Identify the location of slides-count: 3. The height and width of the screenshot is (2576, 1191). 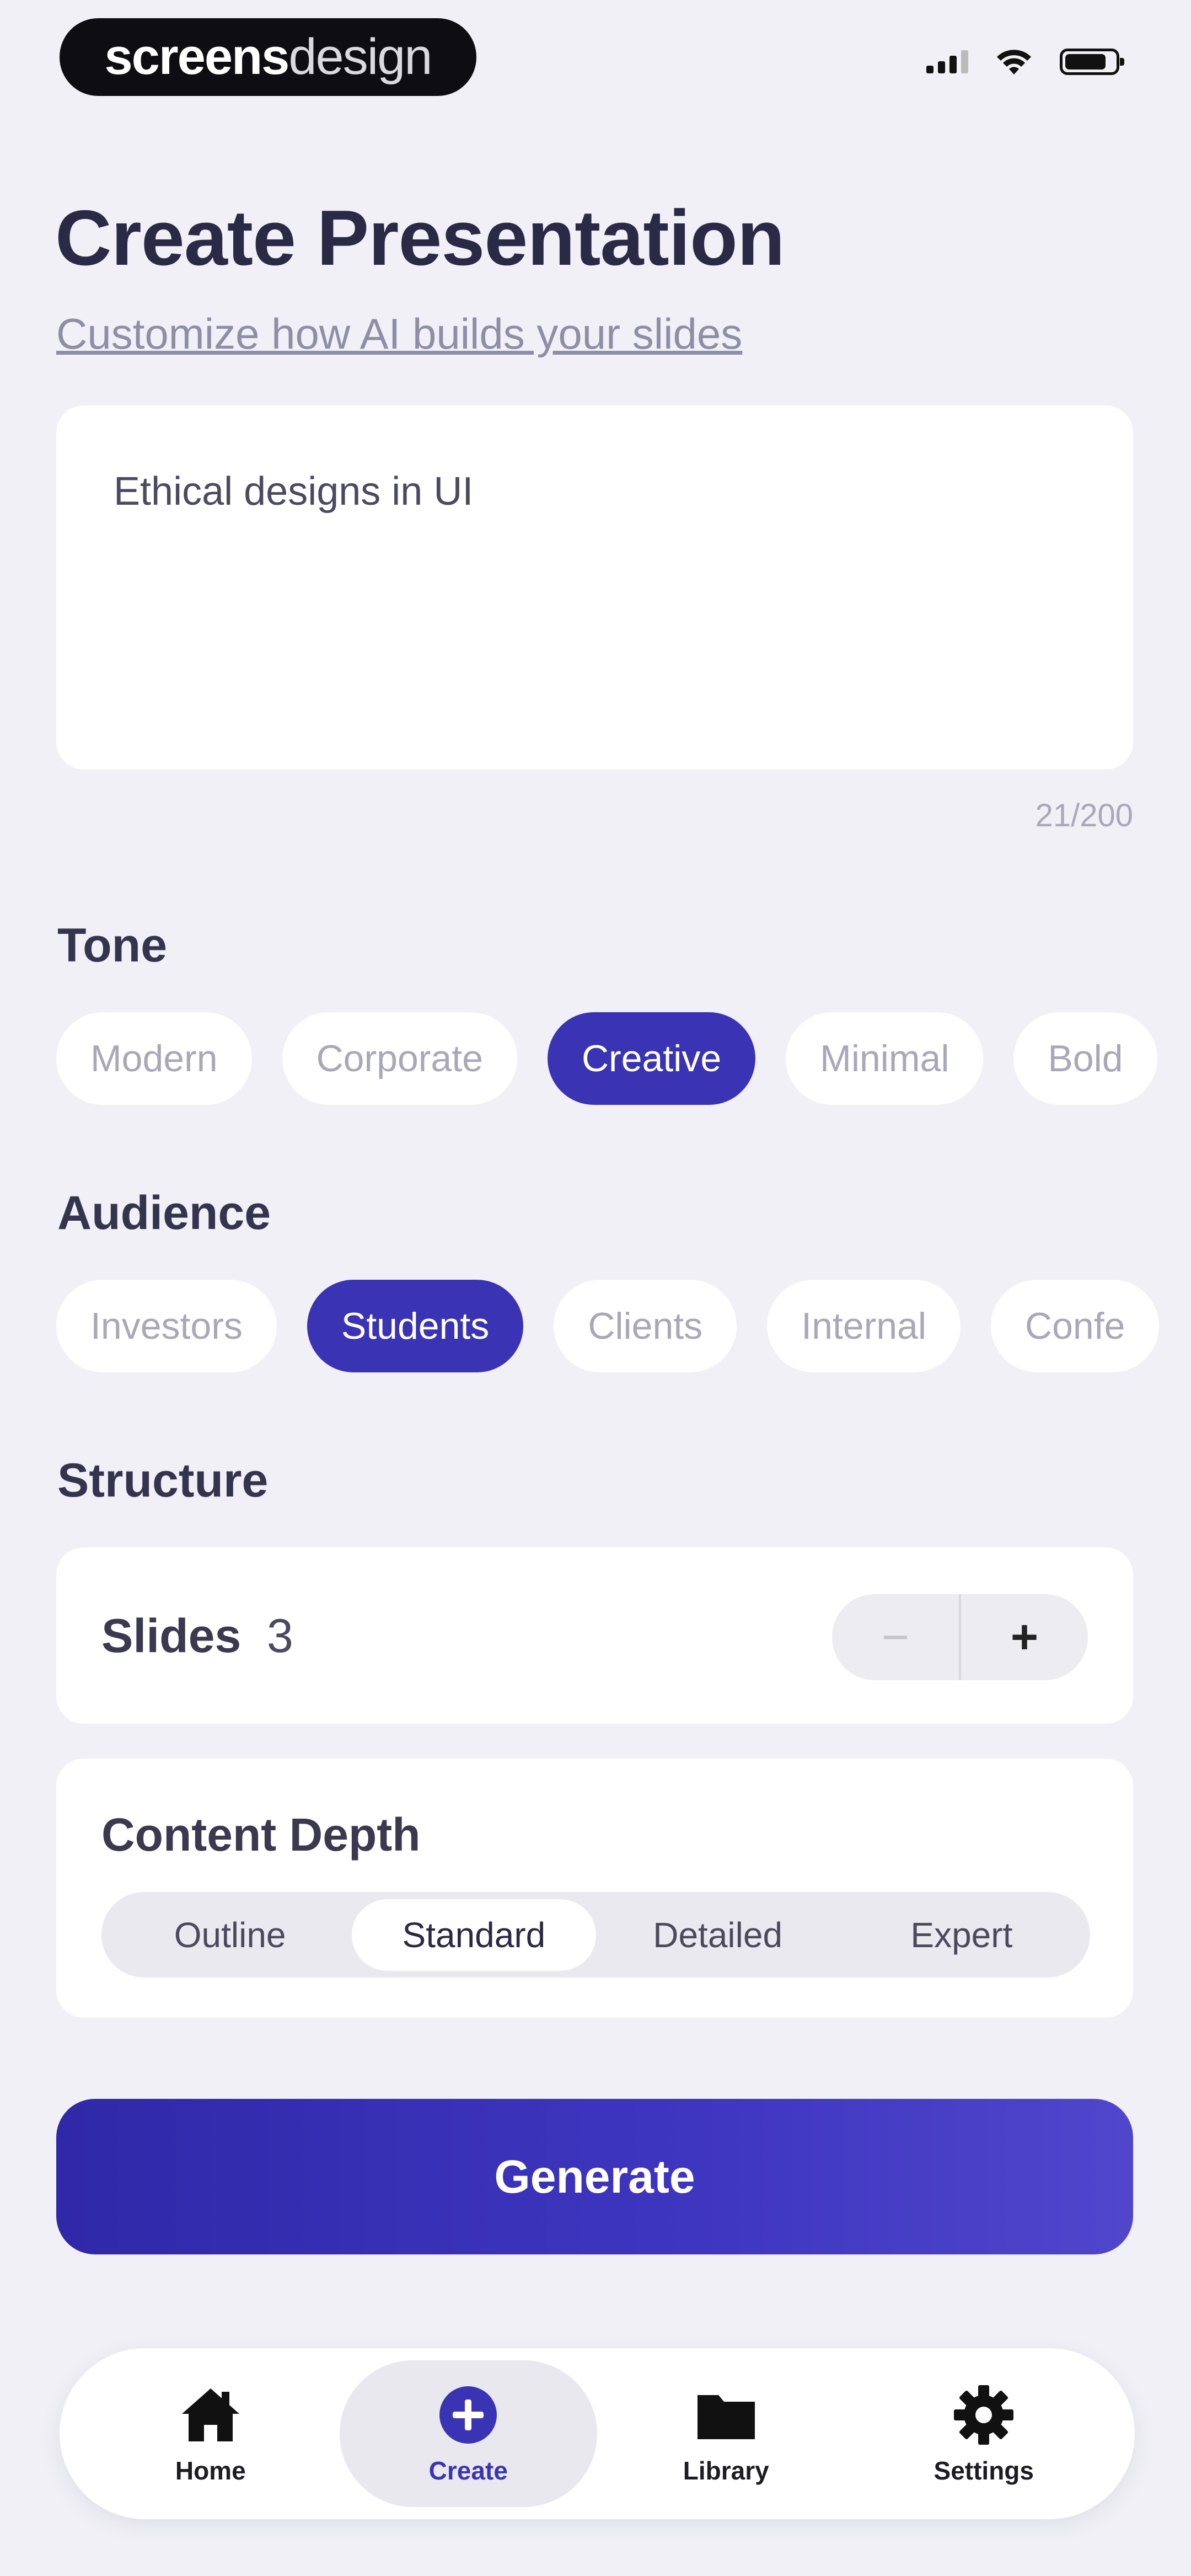
(280, 1636).